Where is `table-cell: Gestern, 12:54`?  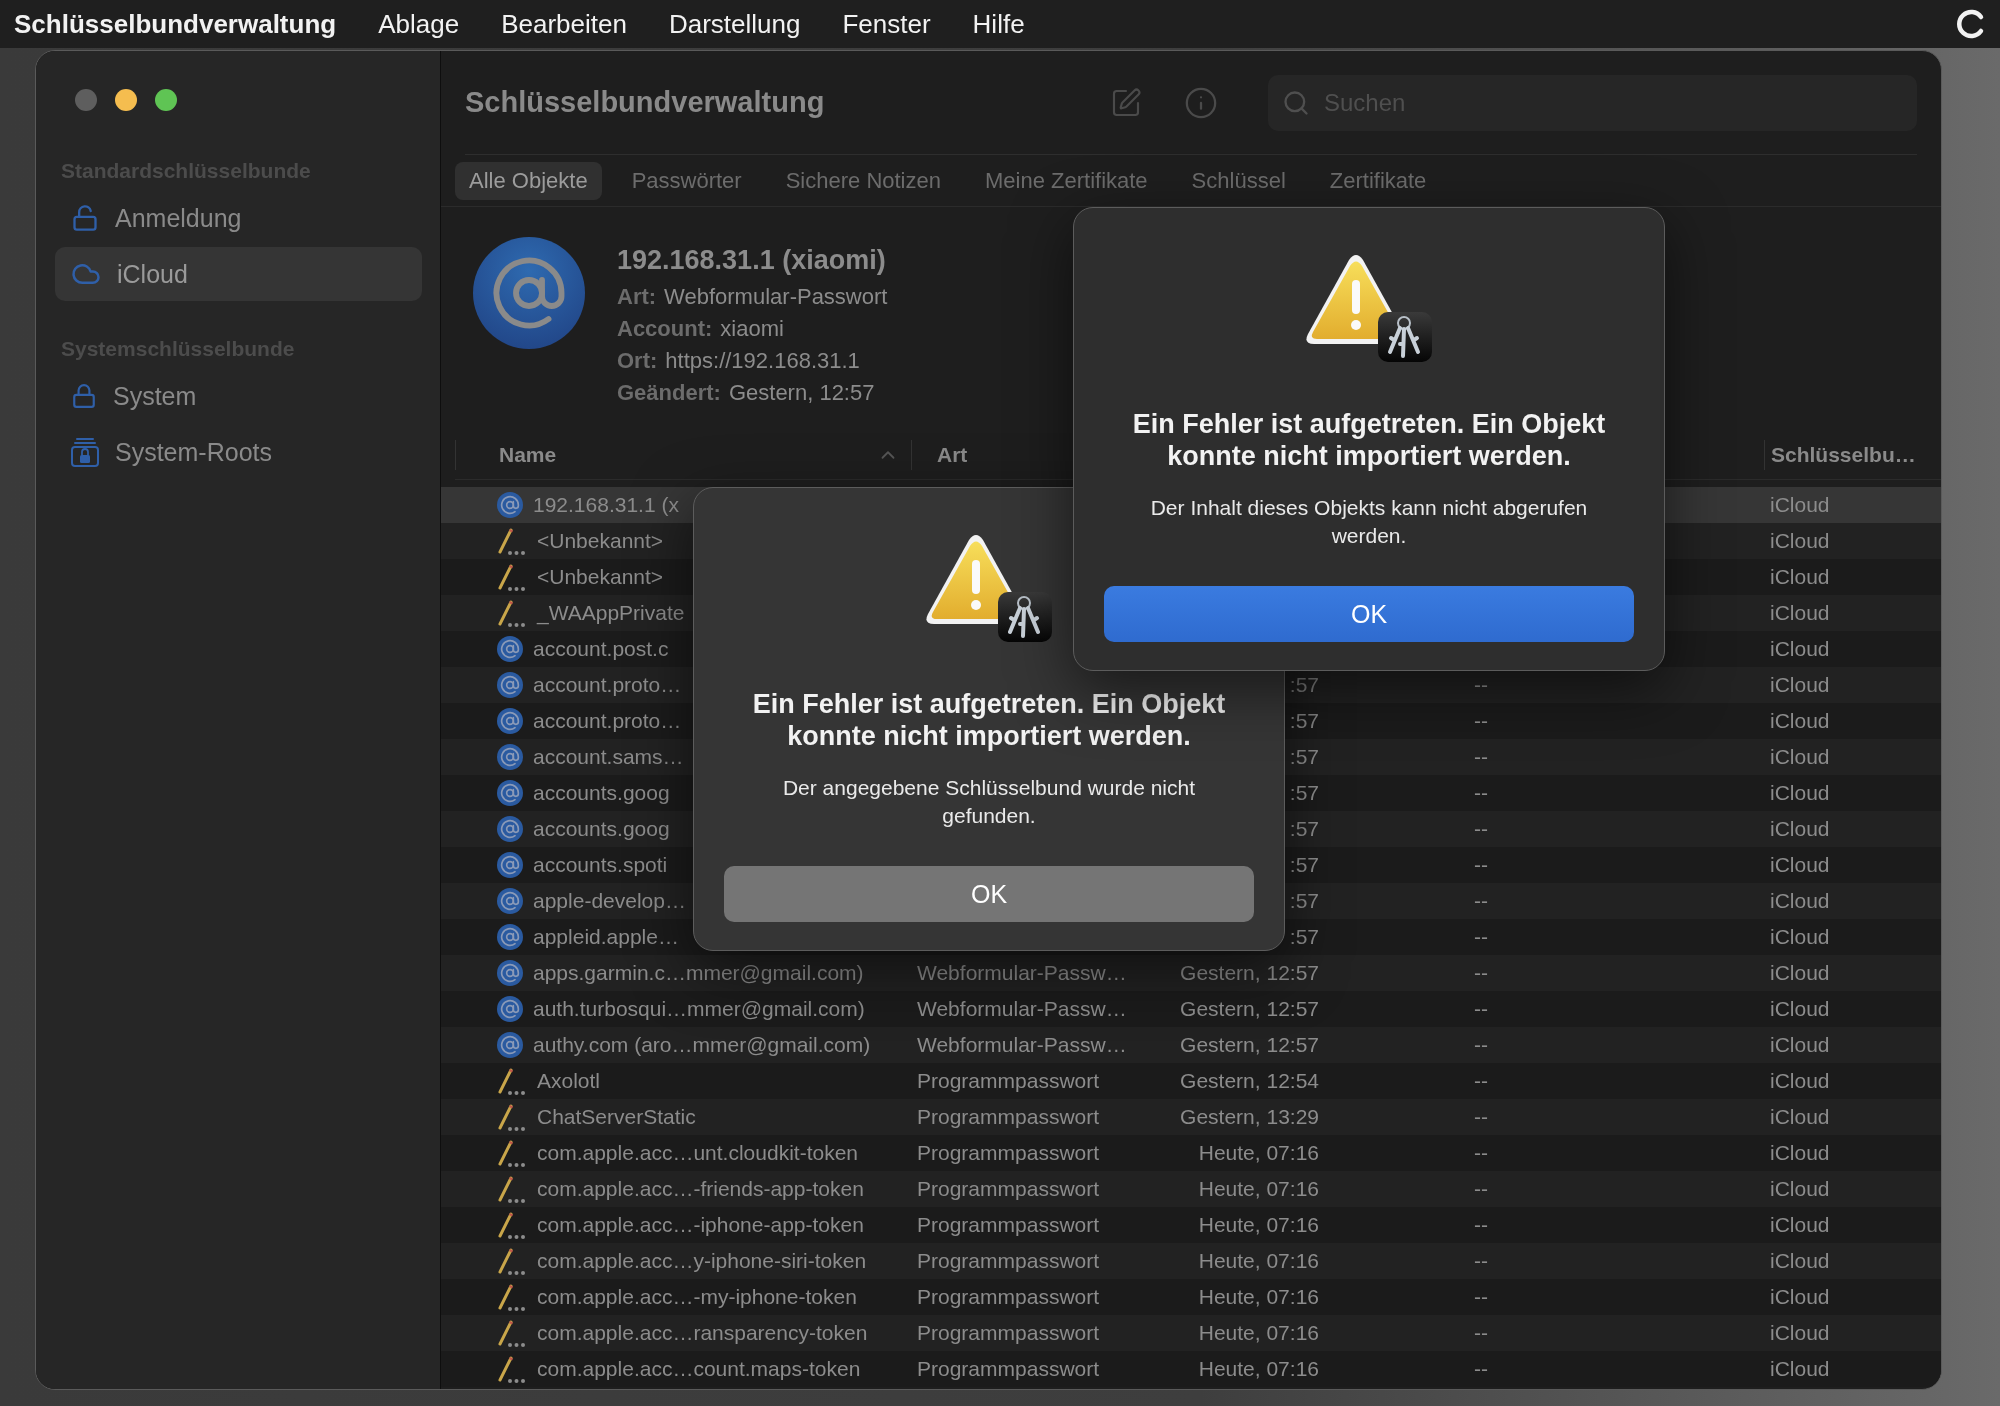 table-cell: Gestern, 12:54 is located at coordinates (1249, 1081).